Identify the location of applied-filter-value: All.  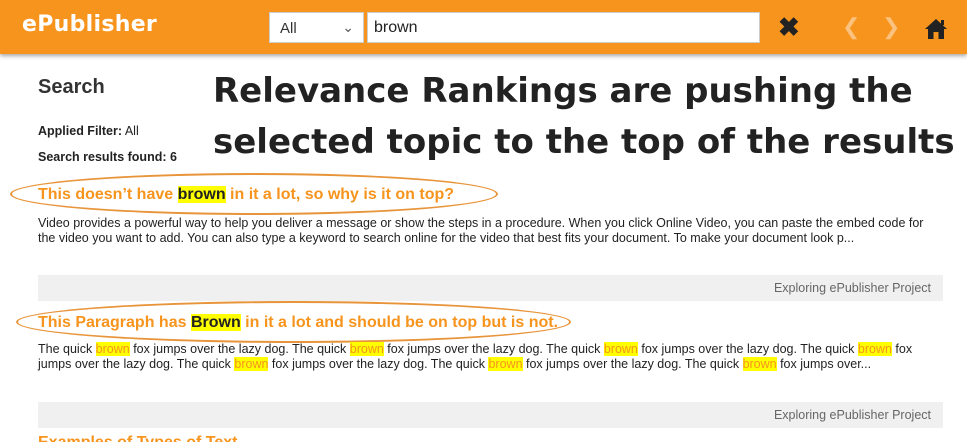
(131, 131).